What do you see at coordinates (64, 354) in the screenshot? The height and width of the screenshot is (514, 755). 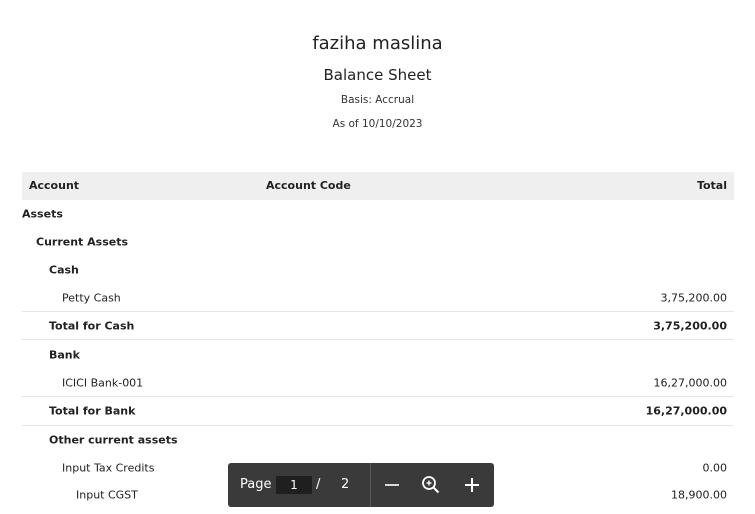 I see `account-group-label: Bank` at bounding box center [64, 354].